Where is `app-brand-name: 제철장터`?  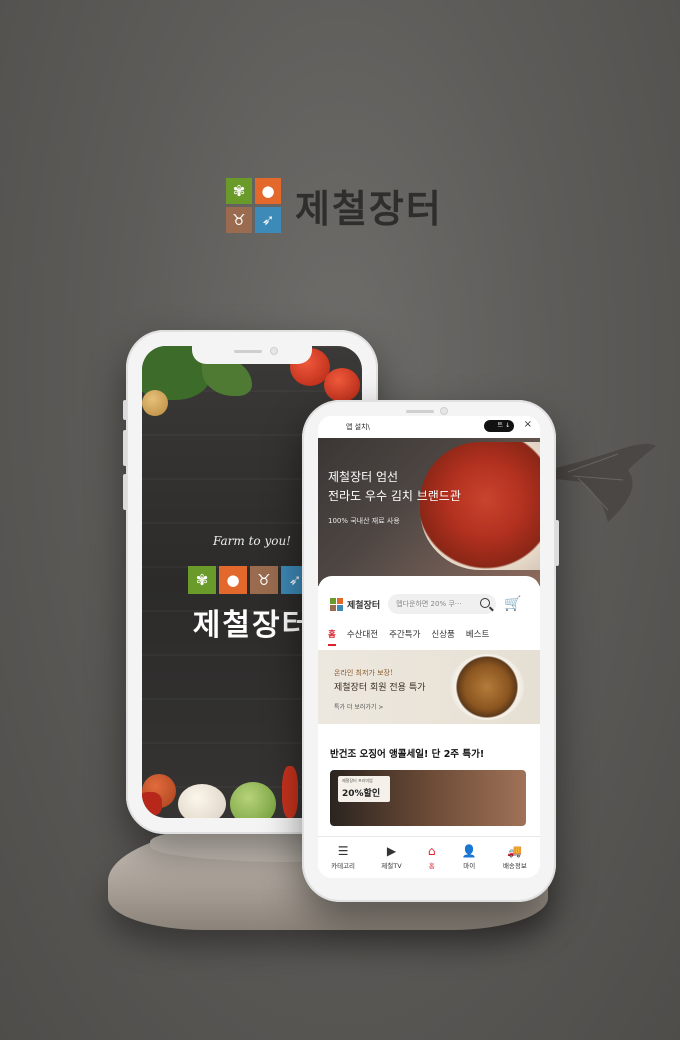
app-brand-name: 제철장터 is located at coordinates (363, 604).